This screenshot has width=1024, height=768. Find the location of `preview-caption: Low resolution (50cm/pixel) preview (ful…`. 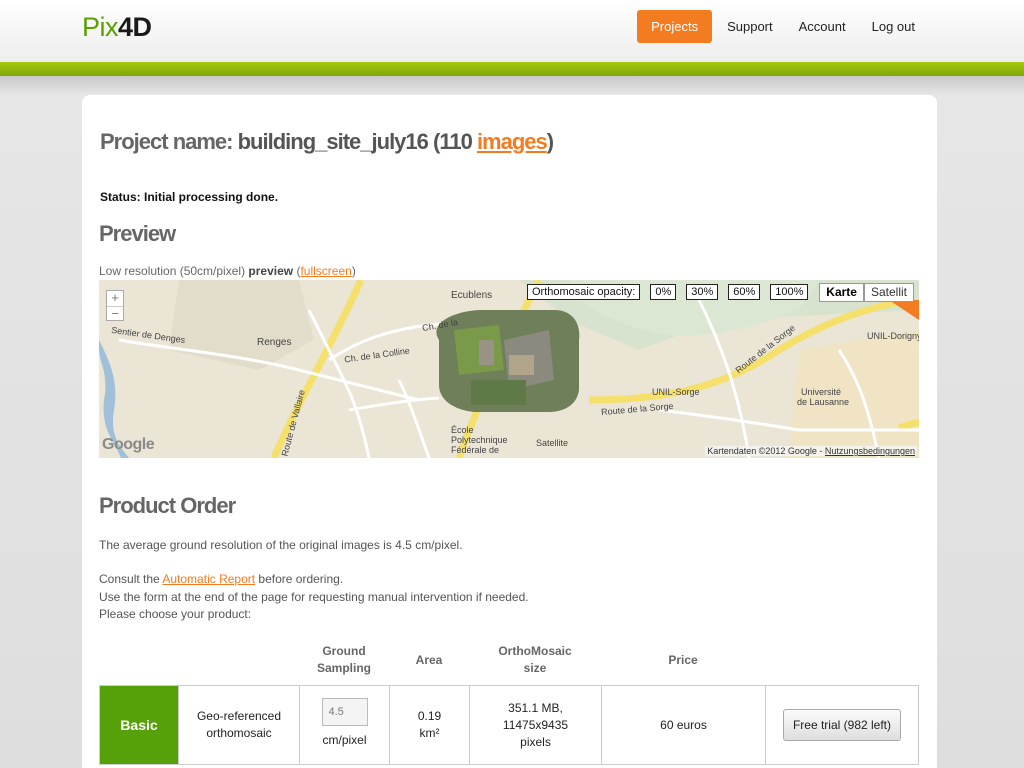

preview-caption: Low resolution (50cm/pixel) preview (ful… is located at coordinates (227, 271).